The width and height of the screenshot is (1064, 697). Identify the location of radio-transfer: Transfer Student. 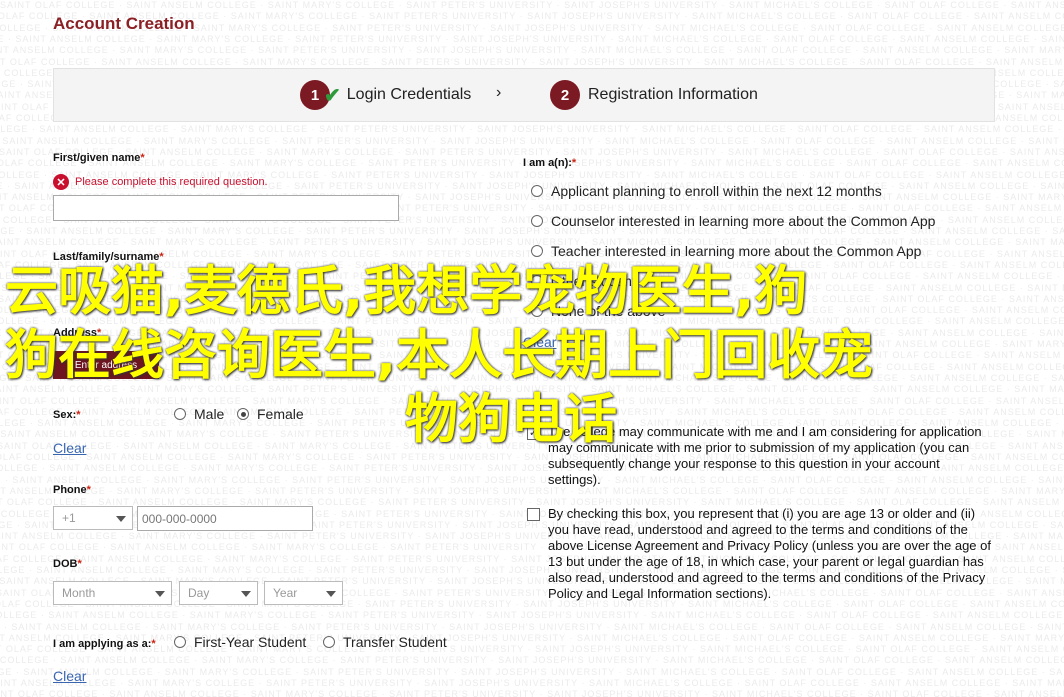
(385, 642).